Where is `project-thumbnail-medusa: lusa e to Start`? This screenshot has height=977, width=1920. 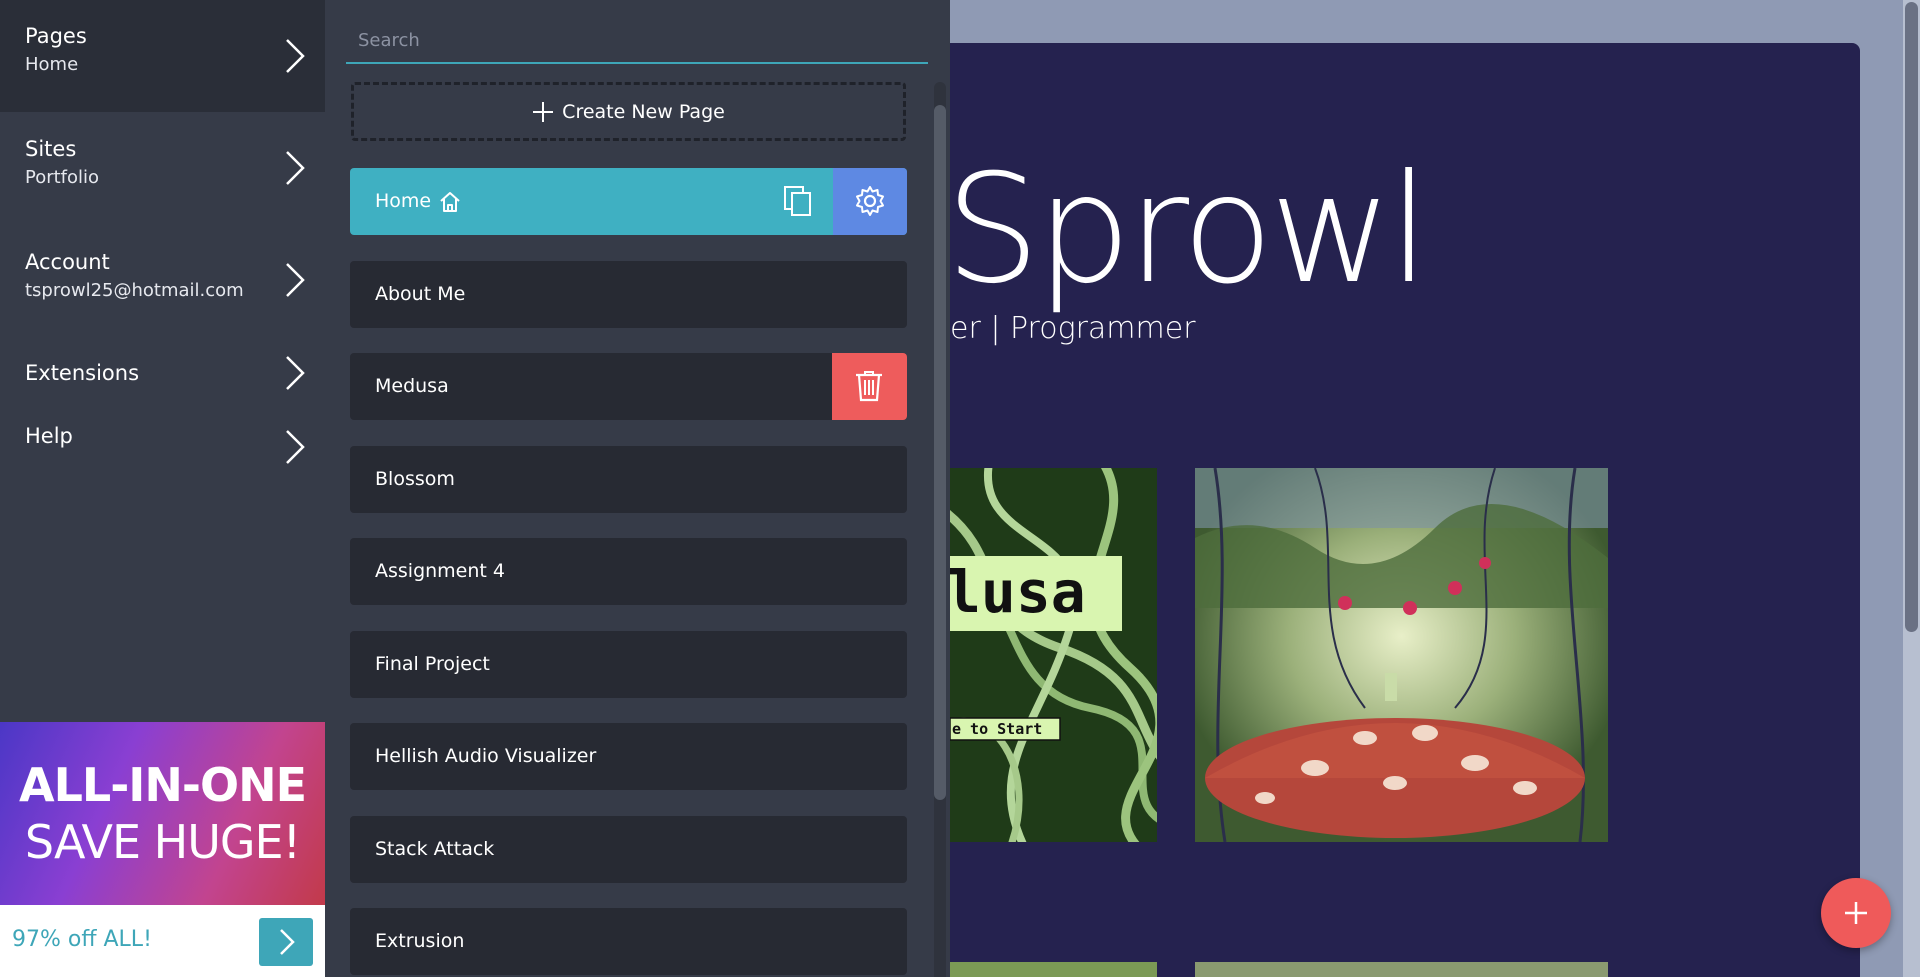
project-thumbnail-medusa: lusa e to Start is located at coordinates (1053, 655).